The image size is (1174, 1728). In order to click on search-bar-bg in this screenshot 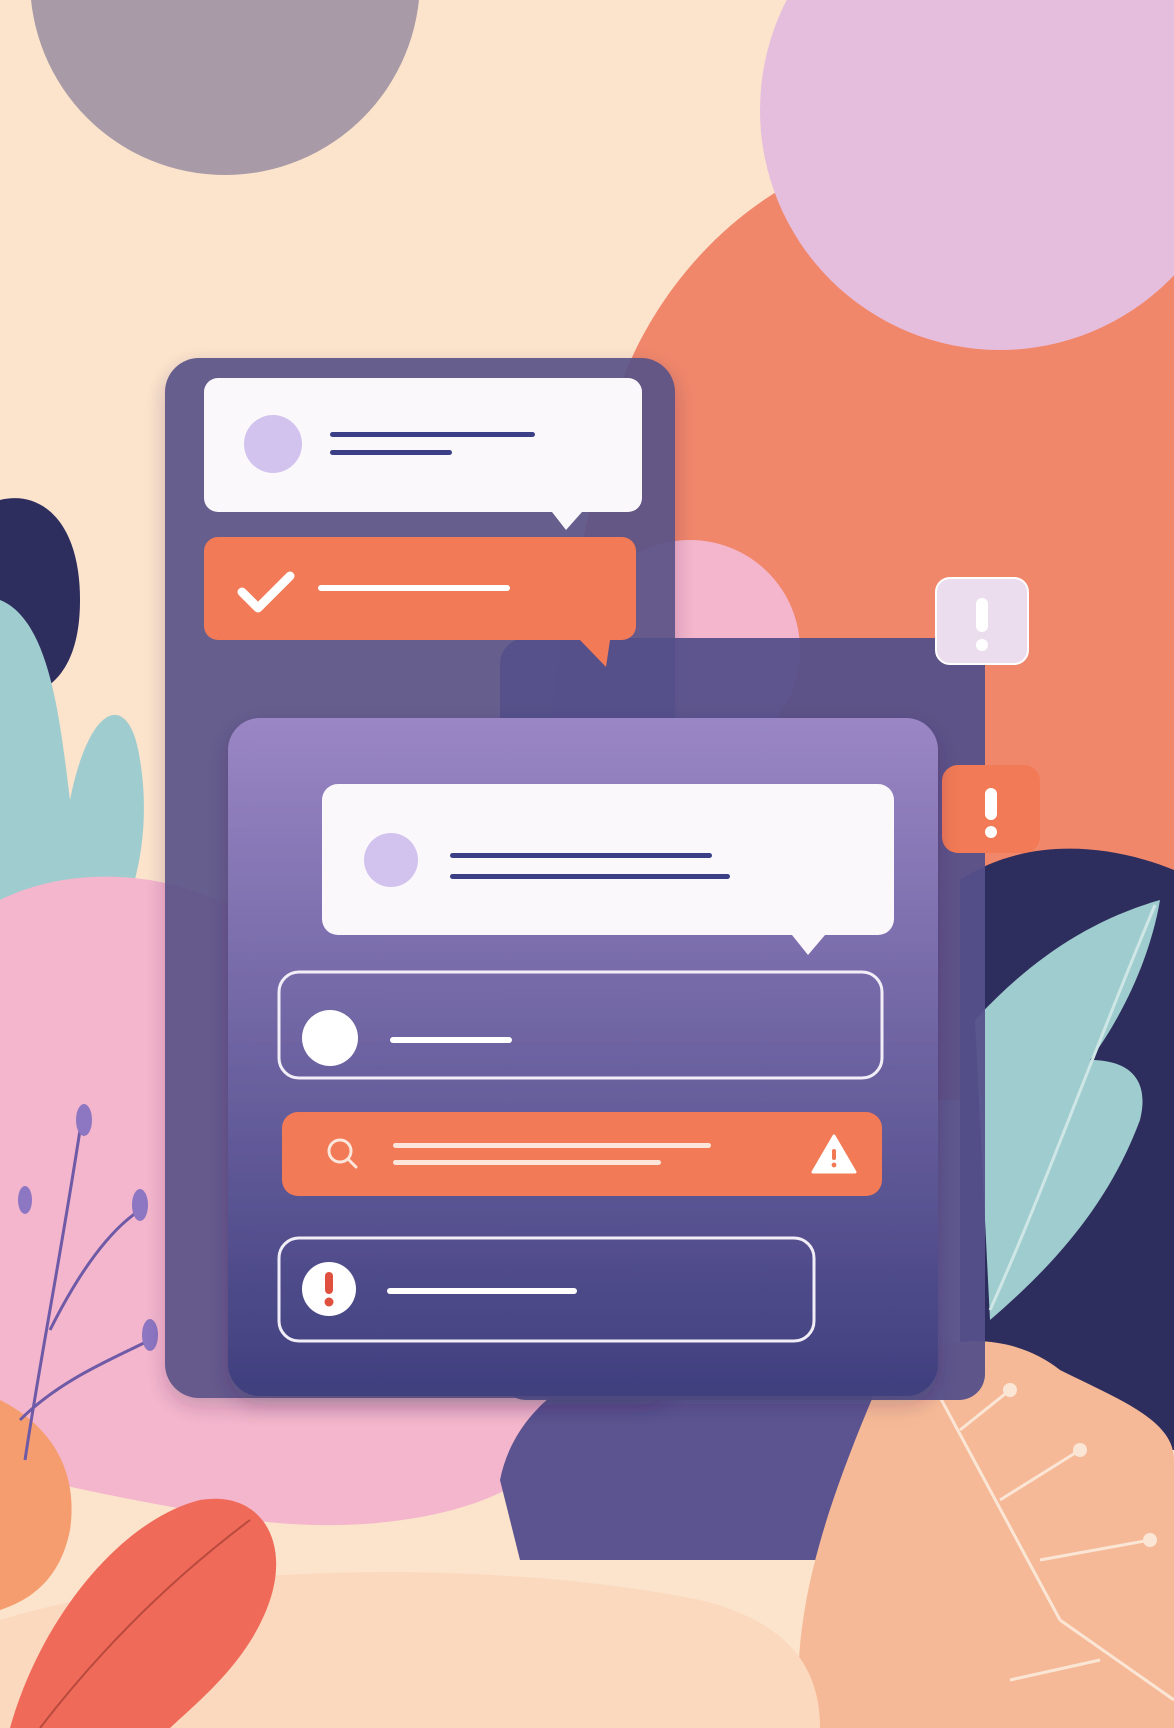, I will do `click(582, 1154)`.